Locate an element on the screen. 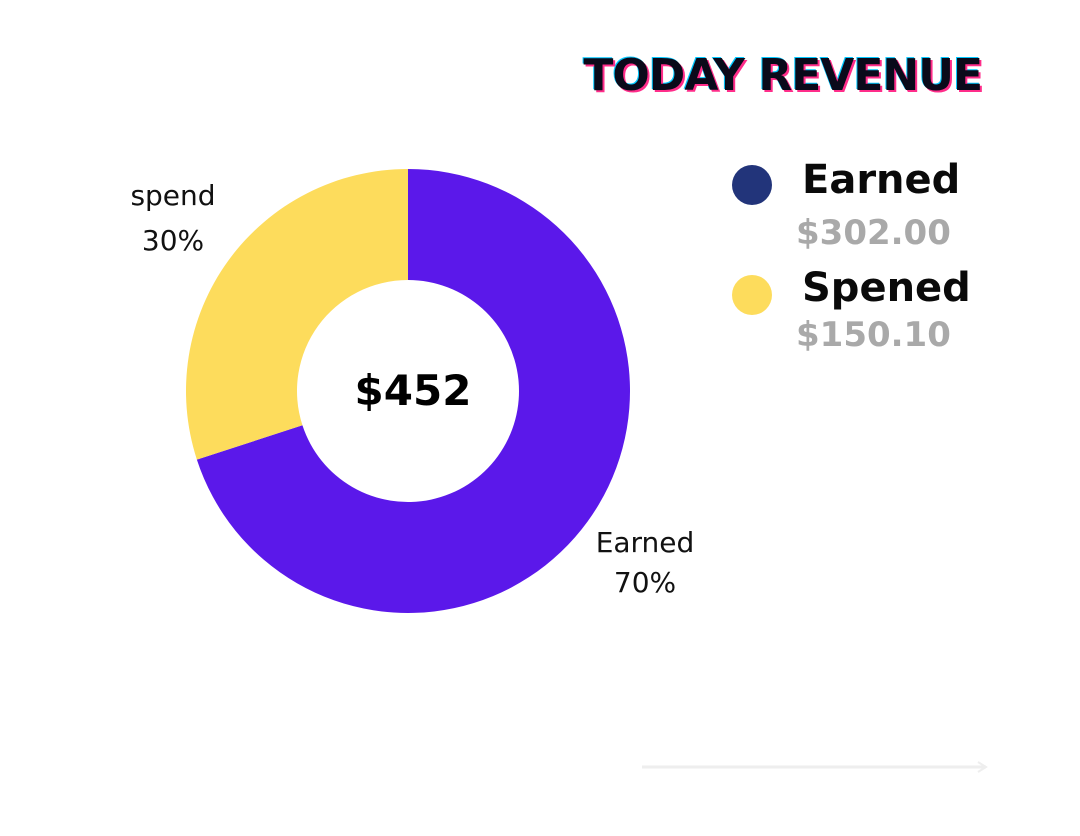 The width and height of the screenshot is (1080, 836). legend-amount-earned: $302.00 is located at coordinates (873, 233).